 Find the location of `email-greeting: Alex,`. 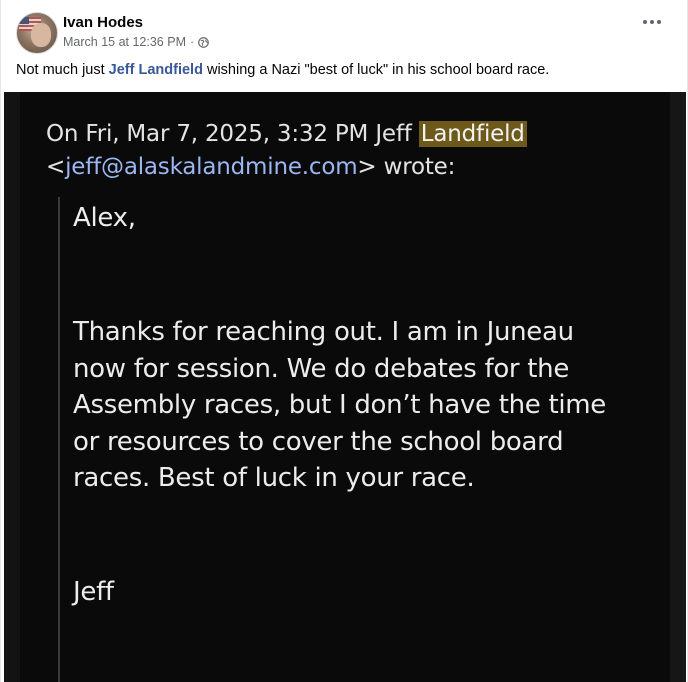

email-greeting: Alex, is located at coordinates (104, 218).